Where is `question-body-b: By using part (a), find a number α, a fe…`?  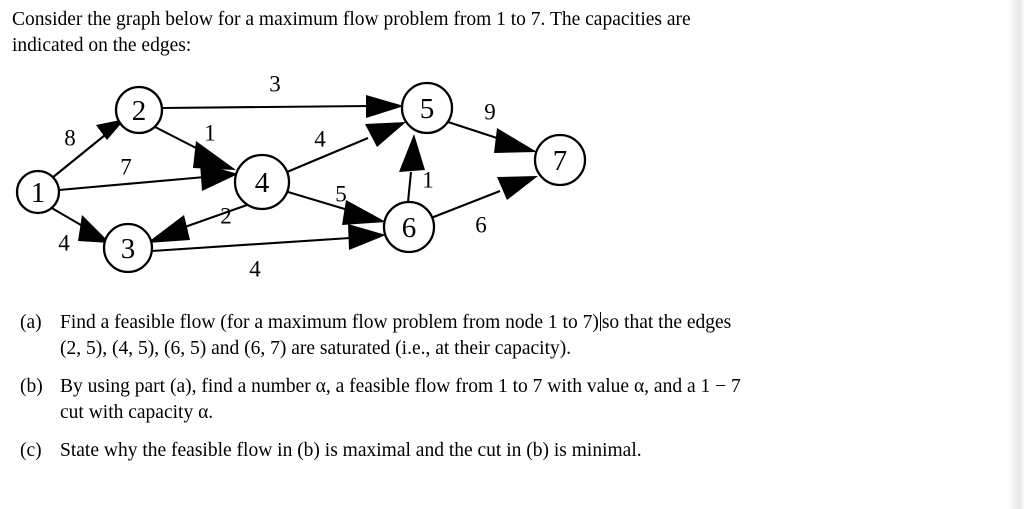 question-body-b: By using part (a), find a number α, a fe… is located at coordinates (531, 400).